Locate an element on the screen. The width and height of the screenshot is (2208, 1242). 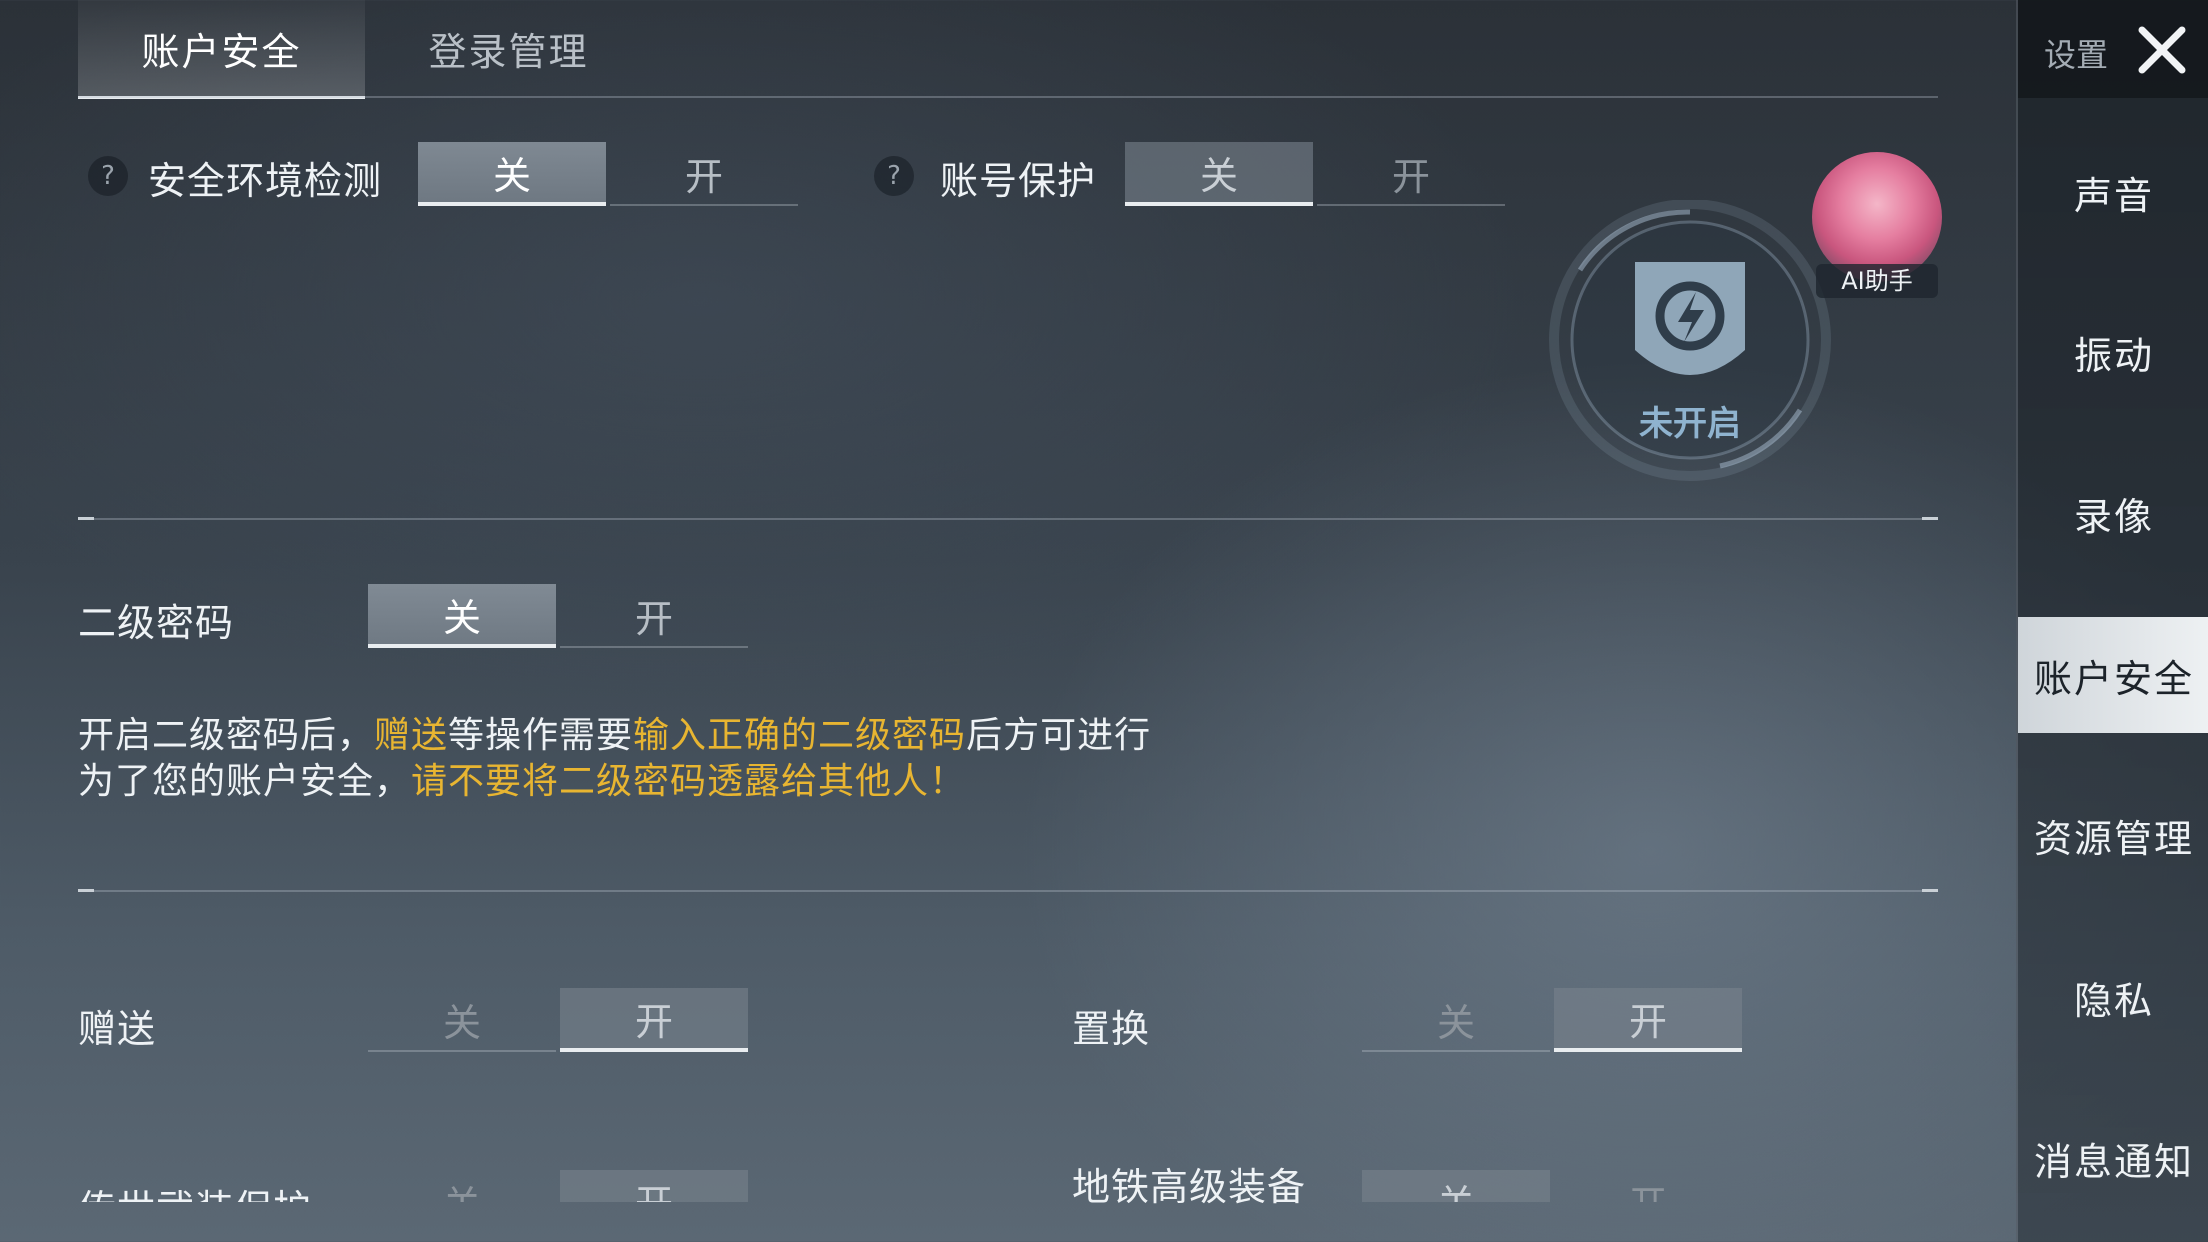
legendary-protect-off-option: 关 is located at coordinates (462, 1186).